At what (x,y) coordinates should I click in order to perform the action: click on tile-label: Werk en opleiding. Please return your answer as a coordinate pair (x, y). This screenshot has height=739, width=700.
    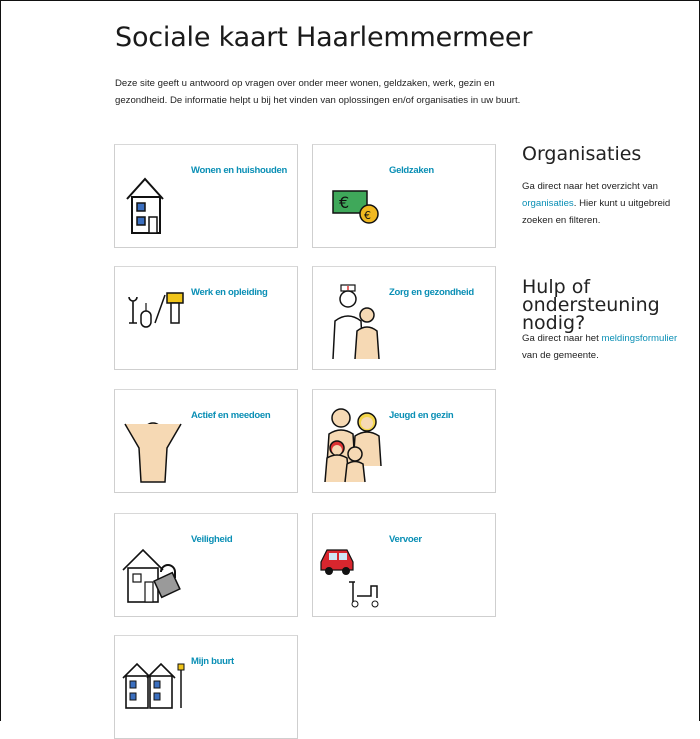
    Looking at the image, I should click on (229, 292).